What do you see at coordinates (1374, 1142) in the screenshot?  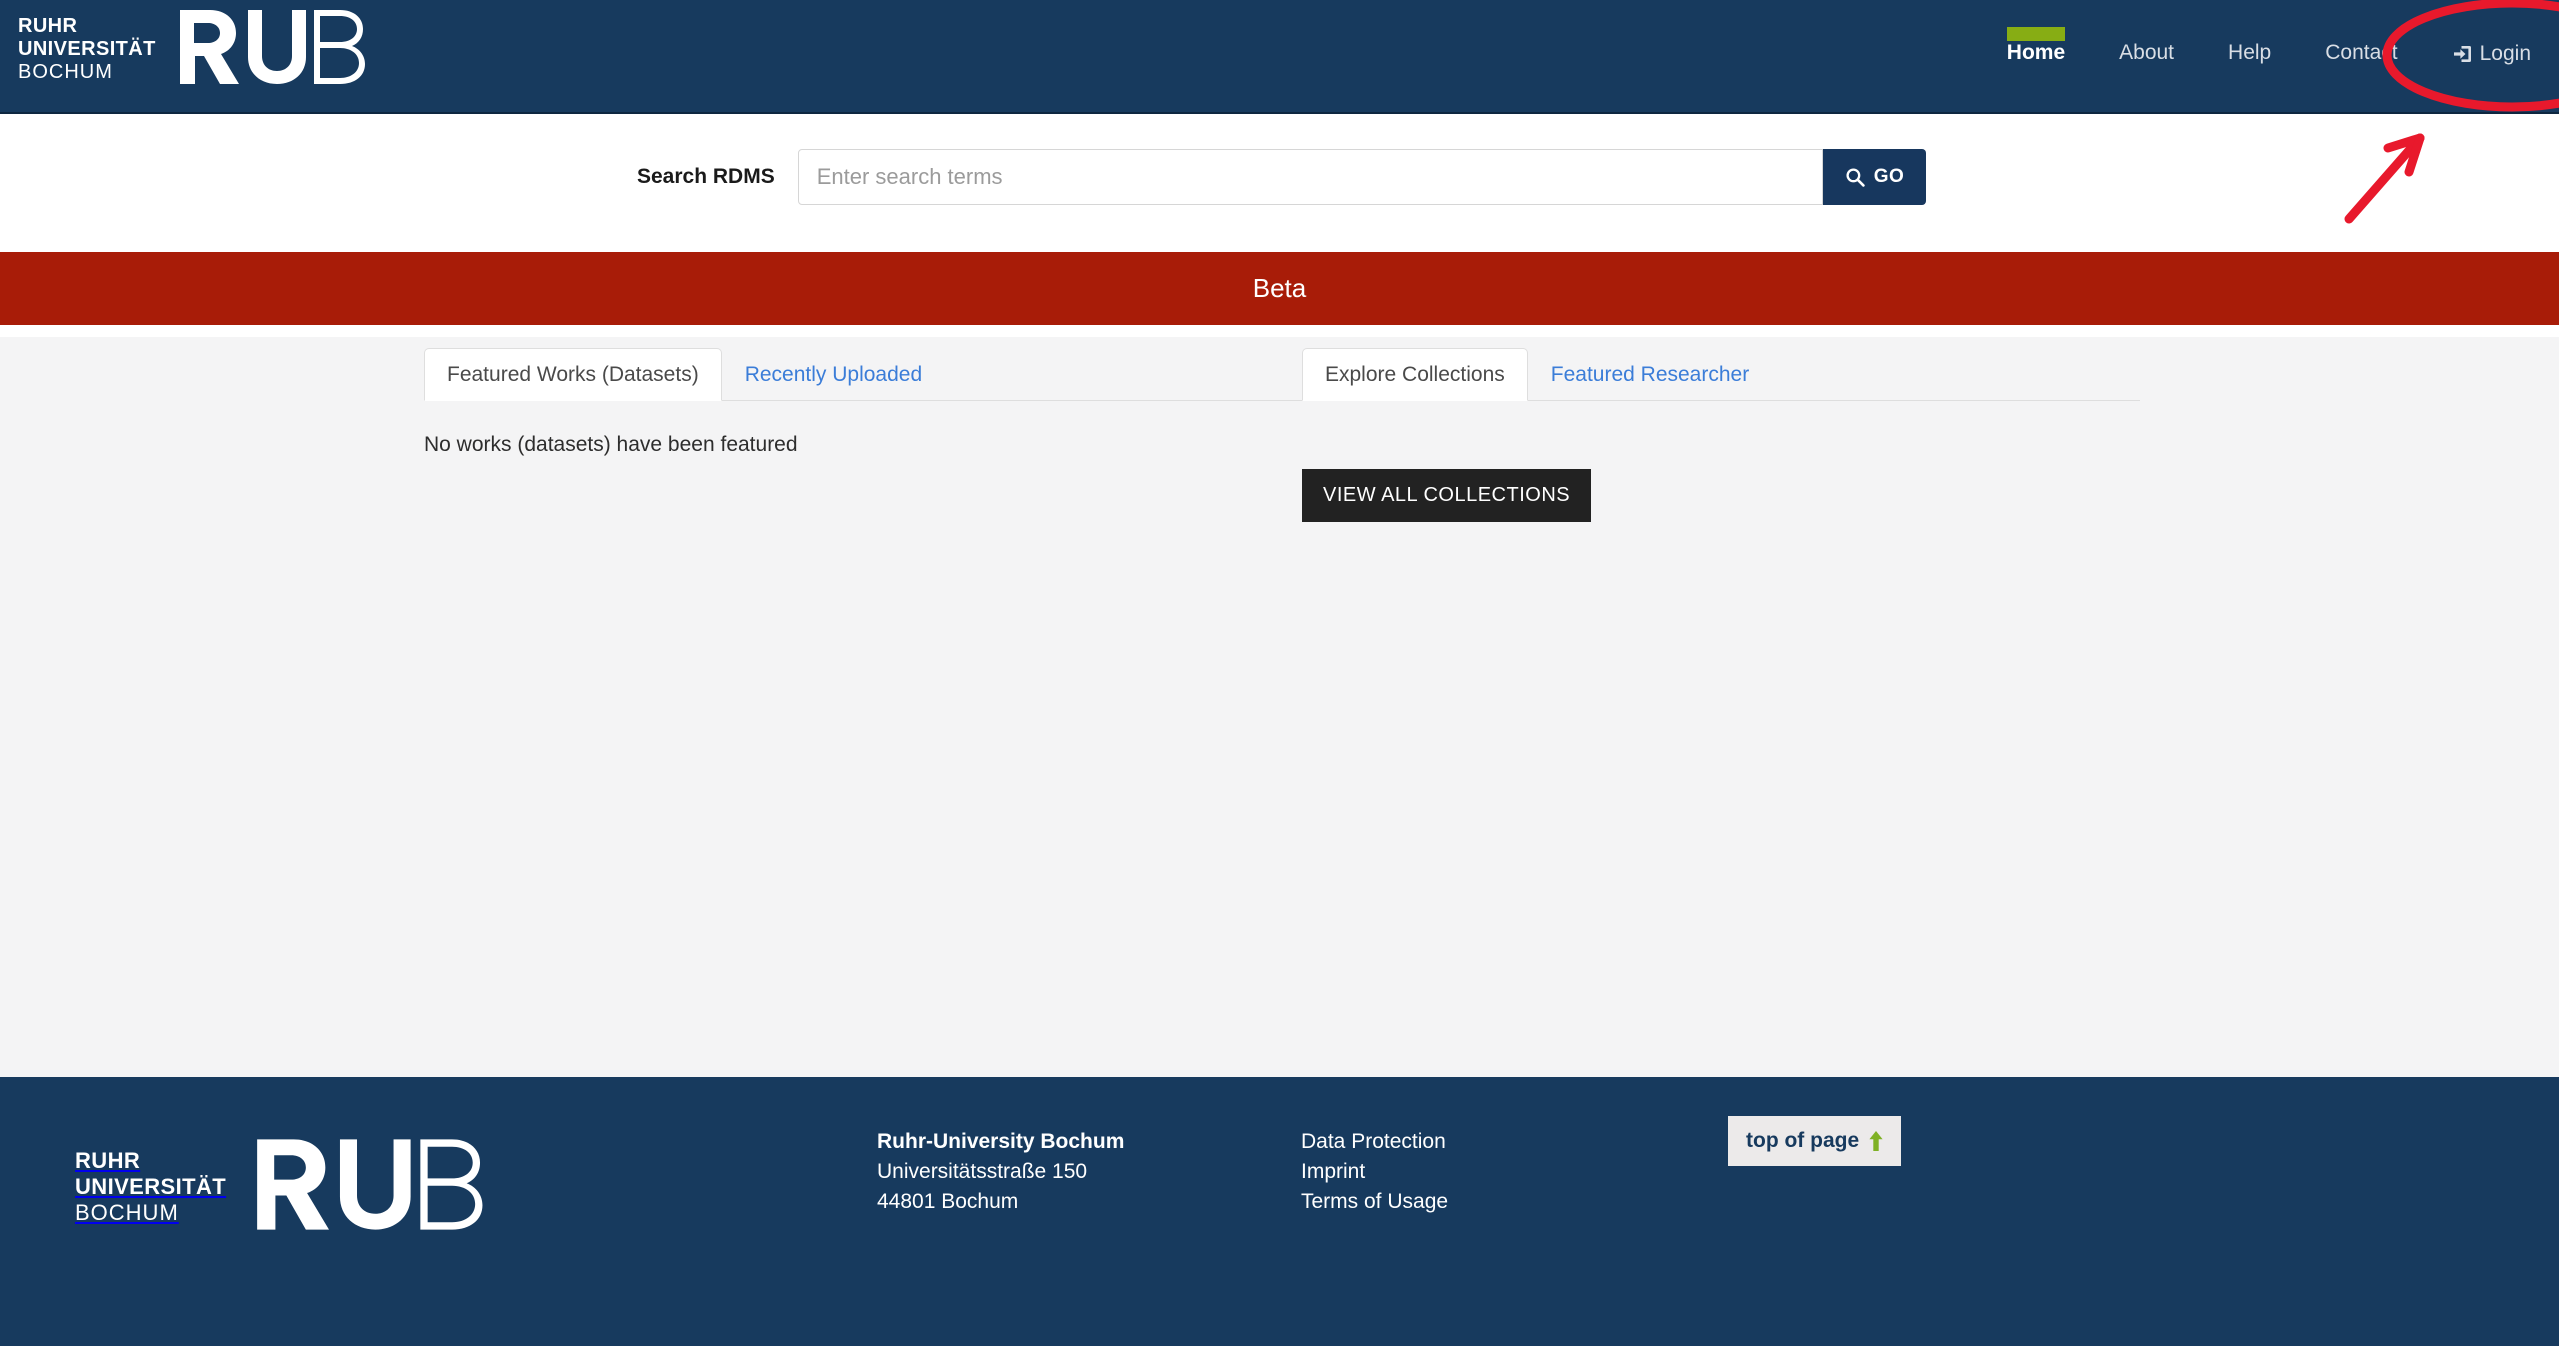 I see `footer-link-data-protection: Data Protection` at bounding box center [1374, 1142].